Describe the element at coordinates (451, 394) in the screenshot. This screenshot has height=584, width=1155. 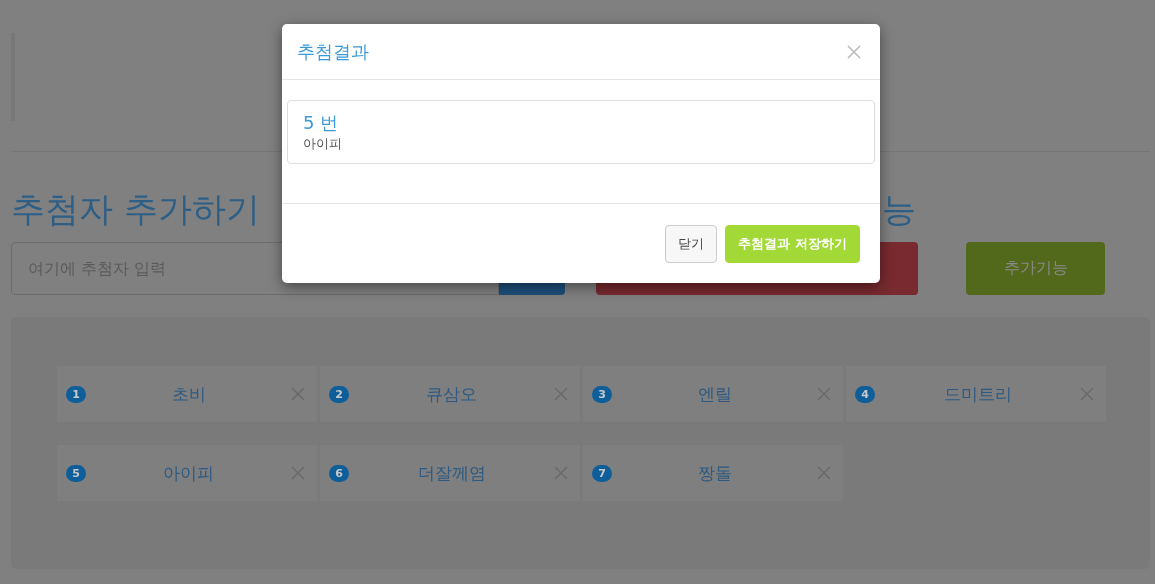
I see `candidate-name: 큐삼오` at that location.